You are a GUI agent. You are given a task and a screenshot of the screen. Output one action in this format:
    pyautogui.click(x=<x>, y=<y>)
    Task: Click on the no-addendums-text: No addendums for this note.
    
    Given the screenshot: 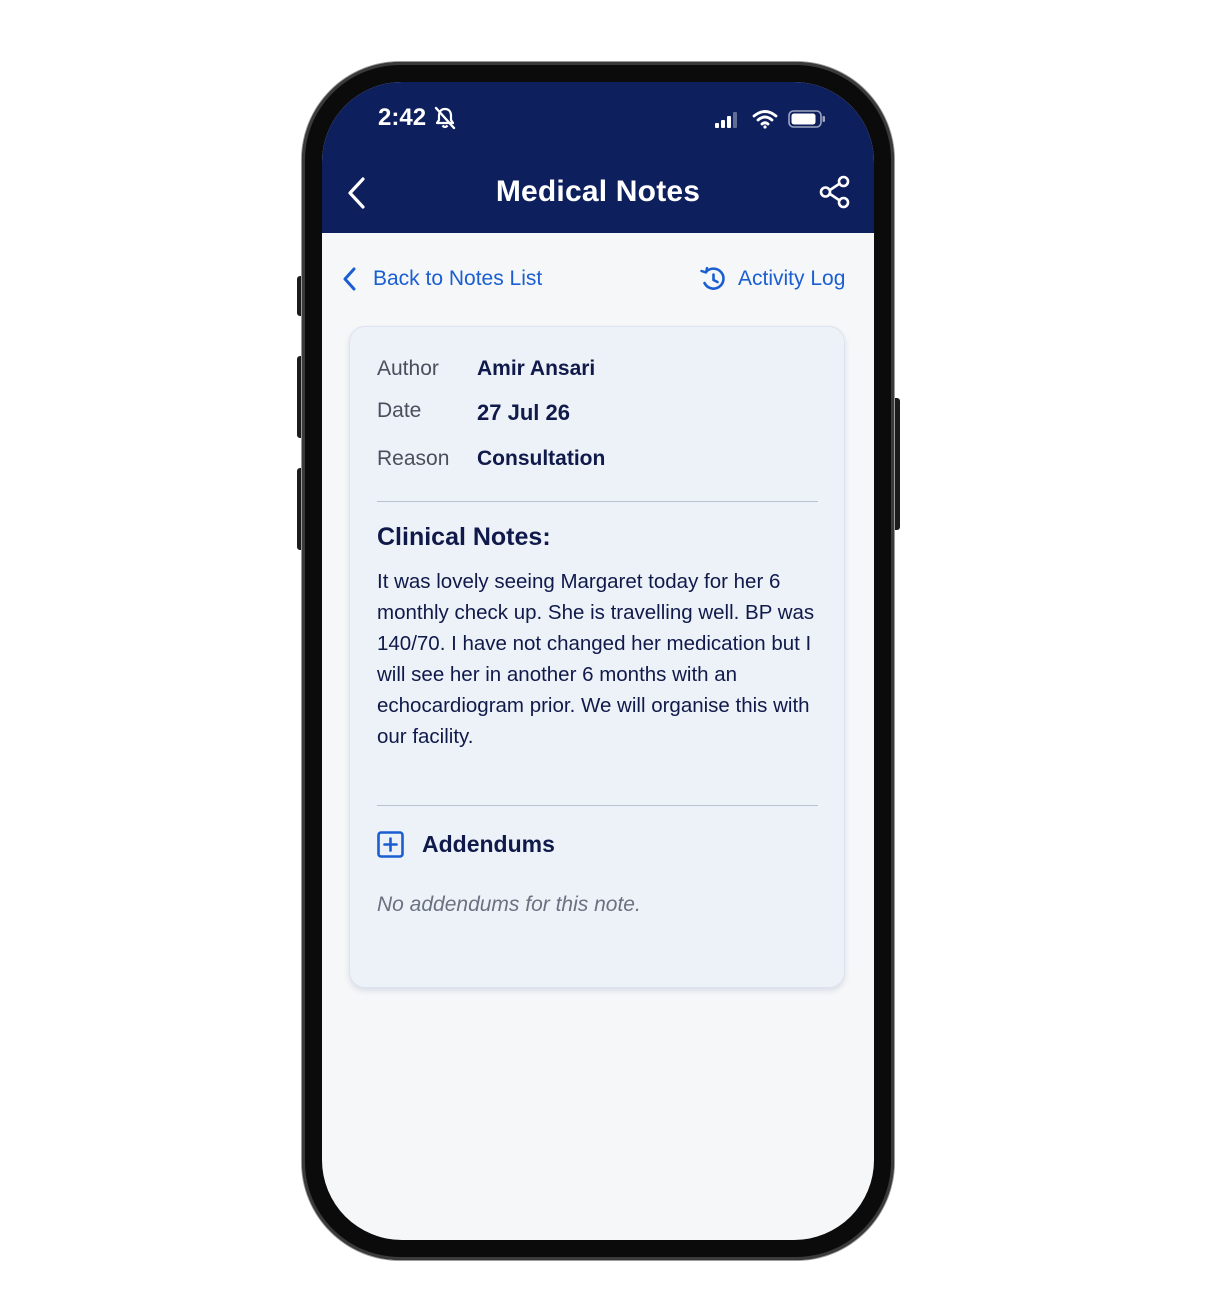 What is the action you would take?
    pyautogui.click(x=509, y=904)
    